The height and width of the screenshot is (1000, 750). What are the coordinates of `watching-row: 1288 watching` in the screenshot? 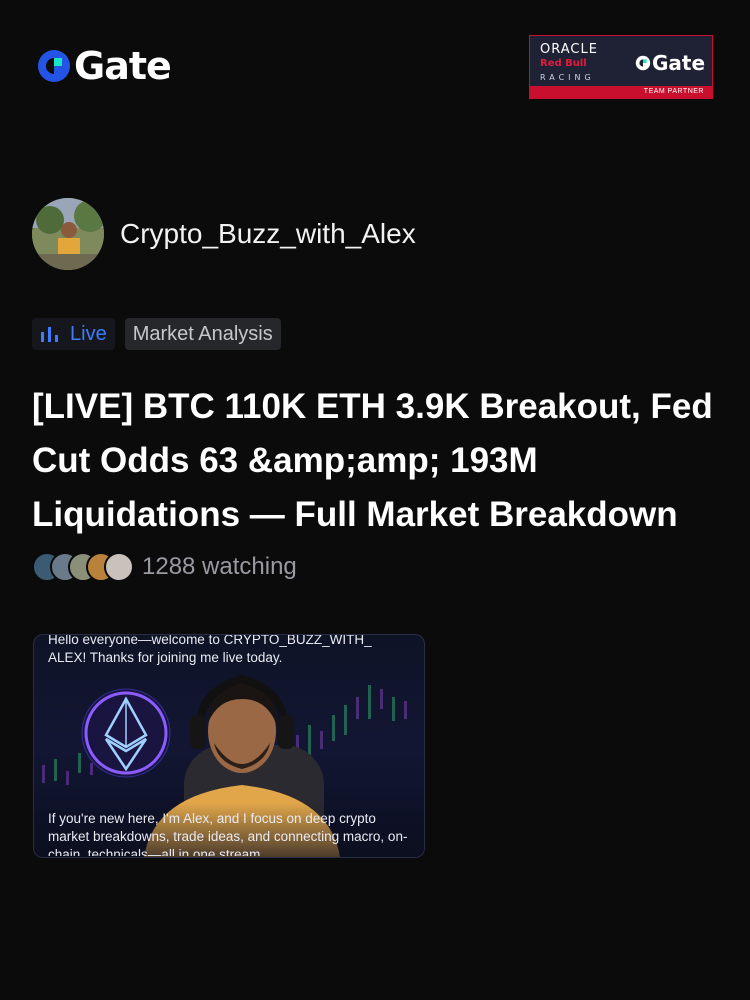 It's located at (164, 567).